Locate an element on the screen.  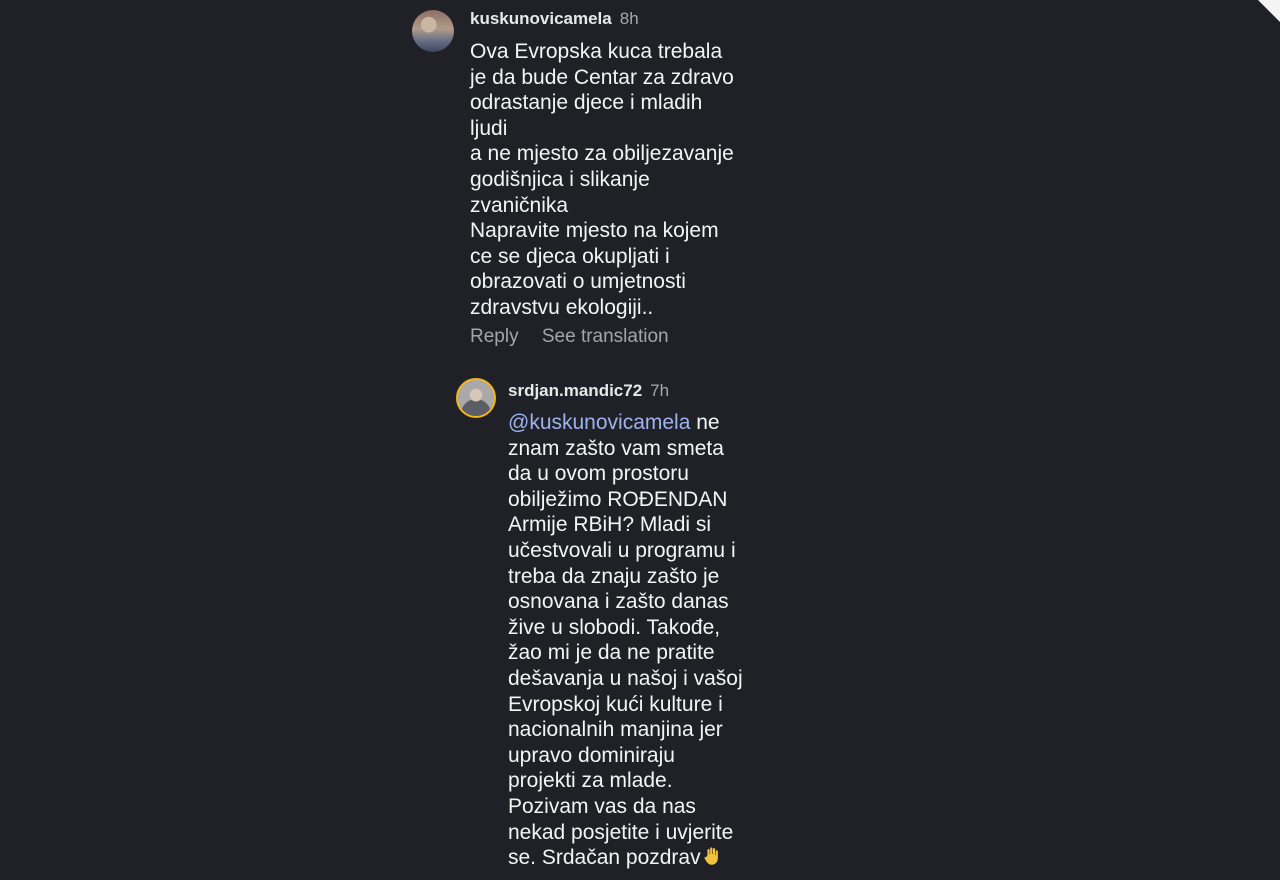
comment-line: je da bude Centar za zdravo is located at coordinates (602, 77).